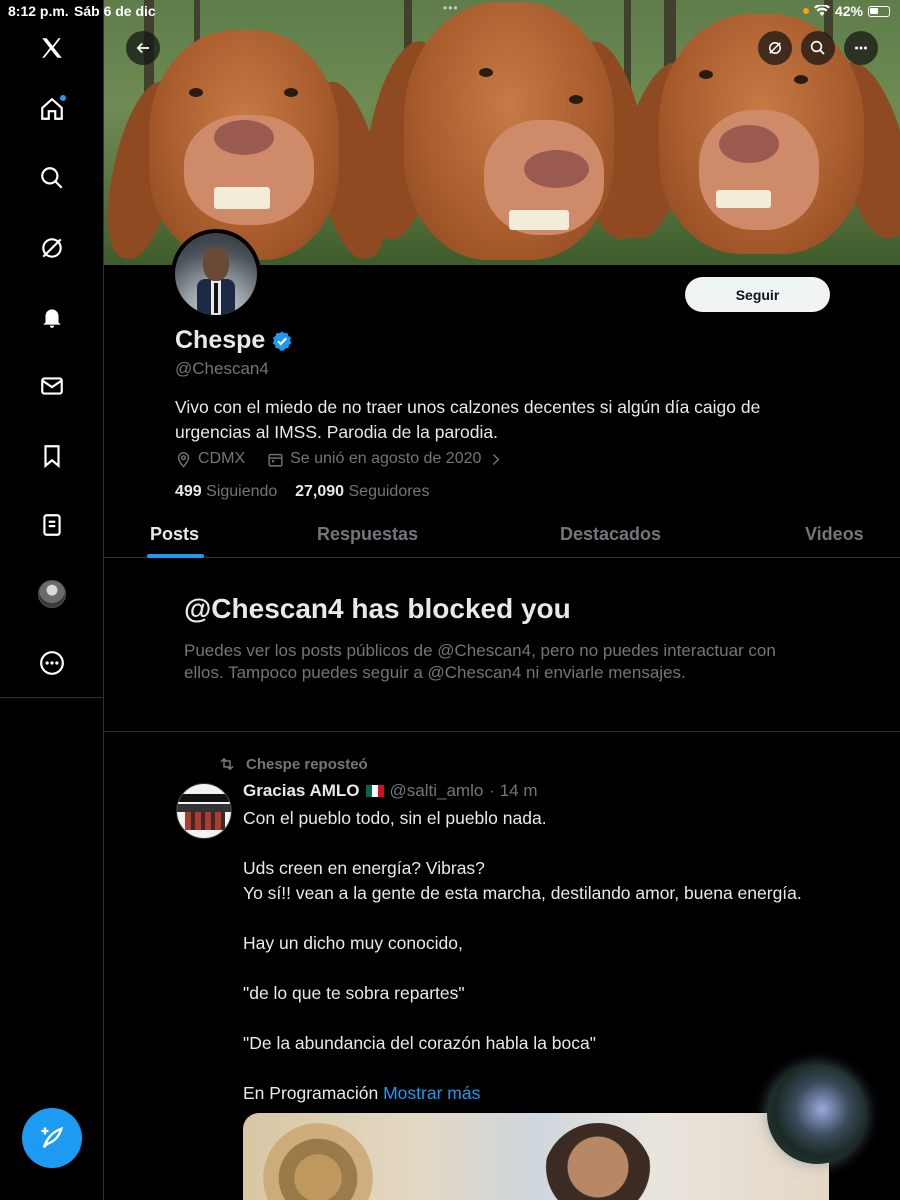  What do you see at coordinates (451, 8) in the screenshot?
I see `multitasking-dots-icon: •••` at bounding box center [451, 8].